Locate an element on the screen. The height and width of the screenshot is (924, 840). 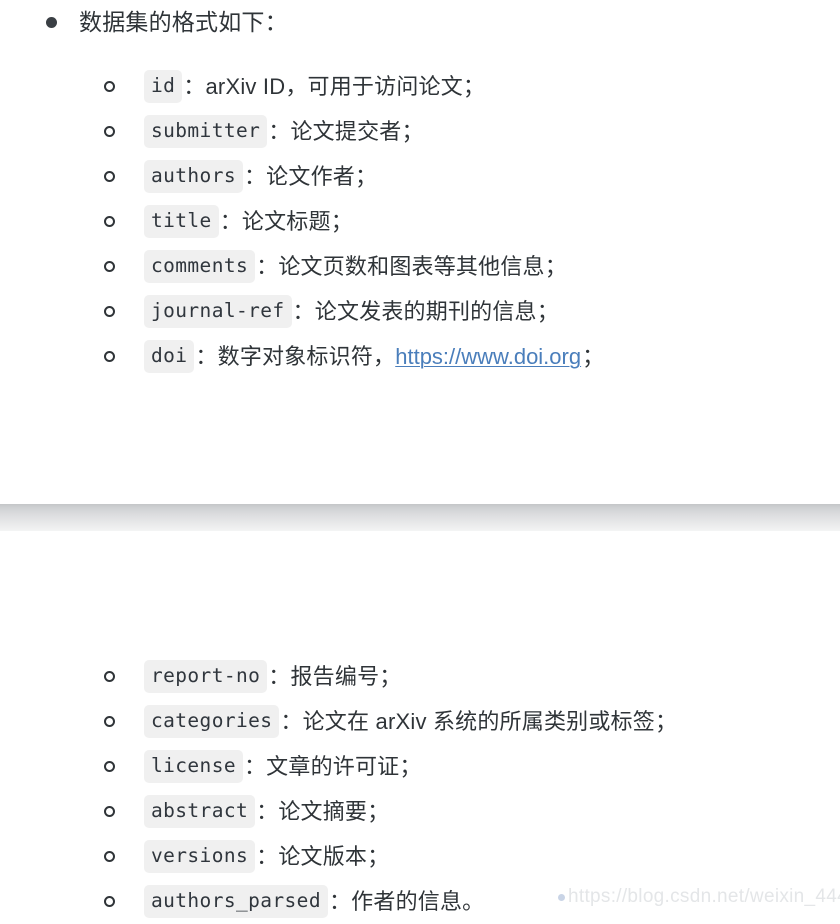
list-item: categories ：论文在 arXiv 系统的所属类别或标签； is located at coordinates (472, 721).